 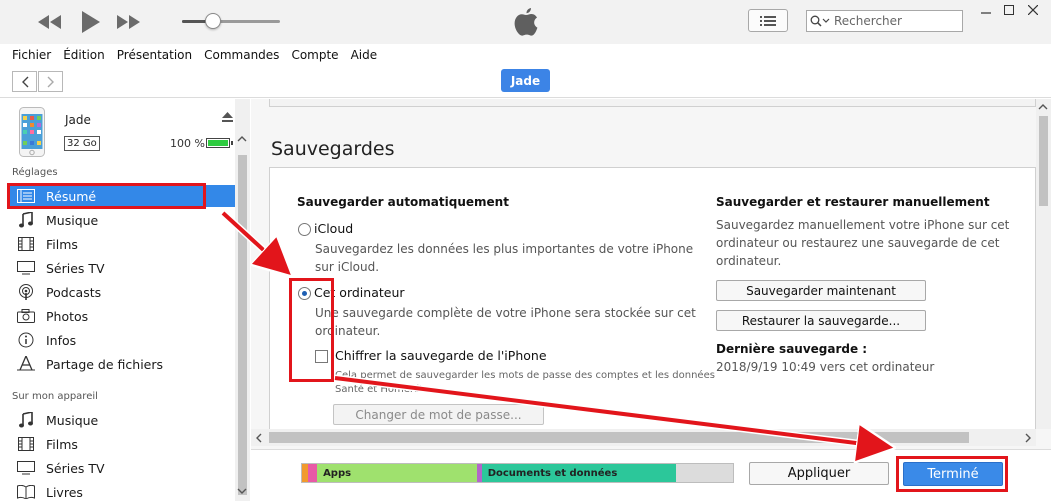 I want to click on play-button, so click(x=90, y=22).